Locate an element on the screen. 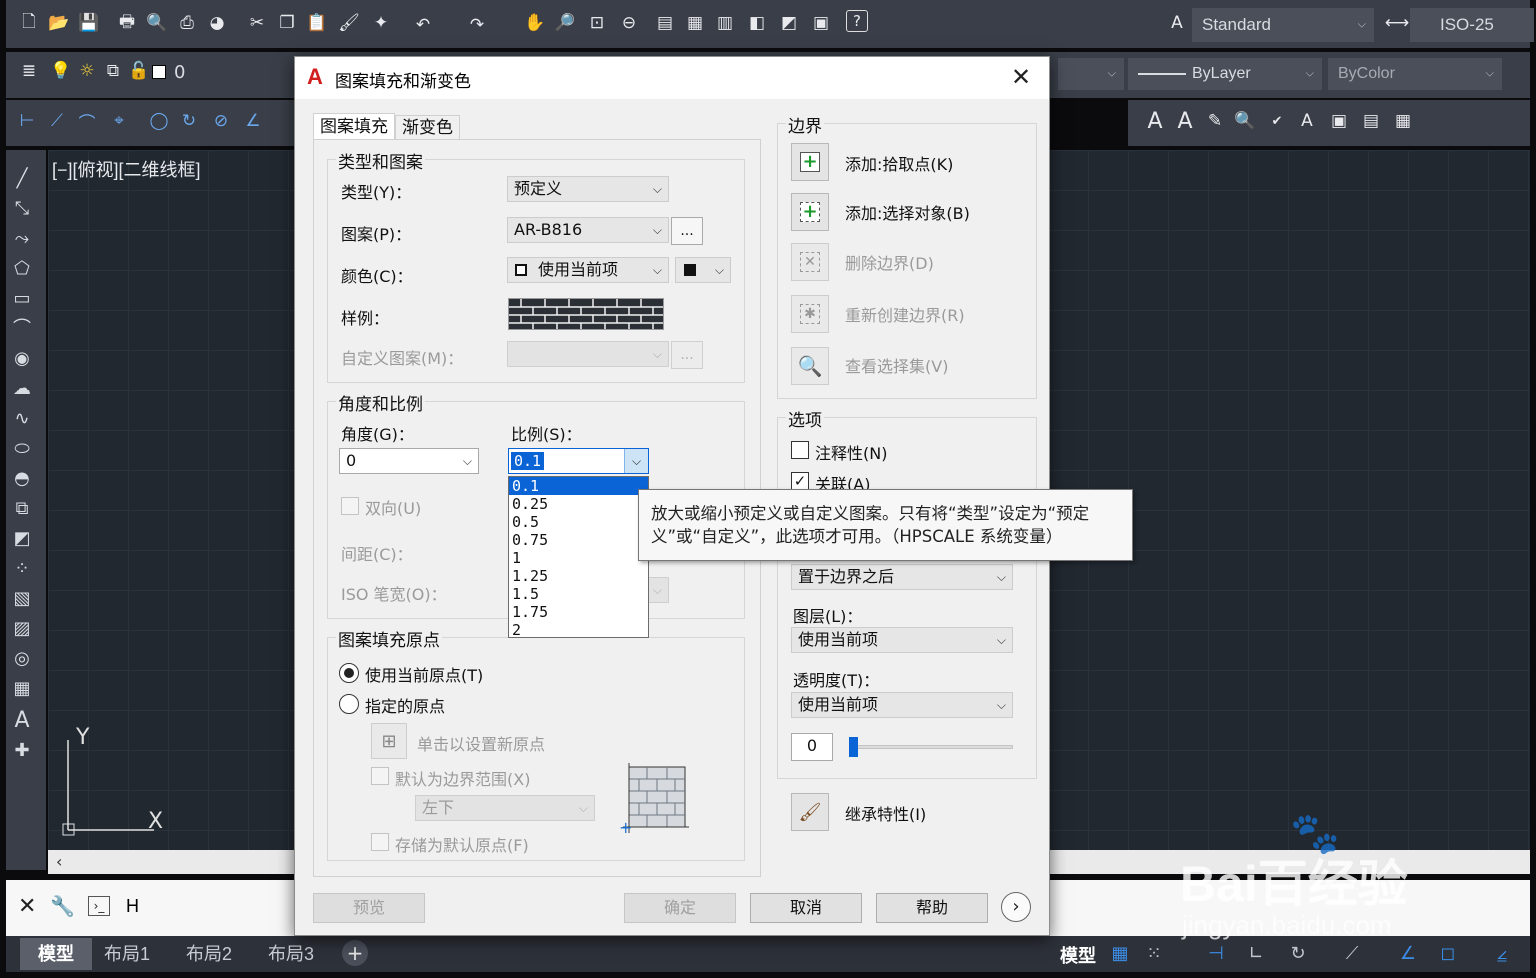 Image resolution: width=1536 pixels, height=978 pixels. ortho-icon: ∟ is located at coordinates (1256, 954).